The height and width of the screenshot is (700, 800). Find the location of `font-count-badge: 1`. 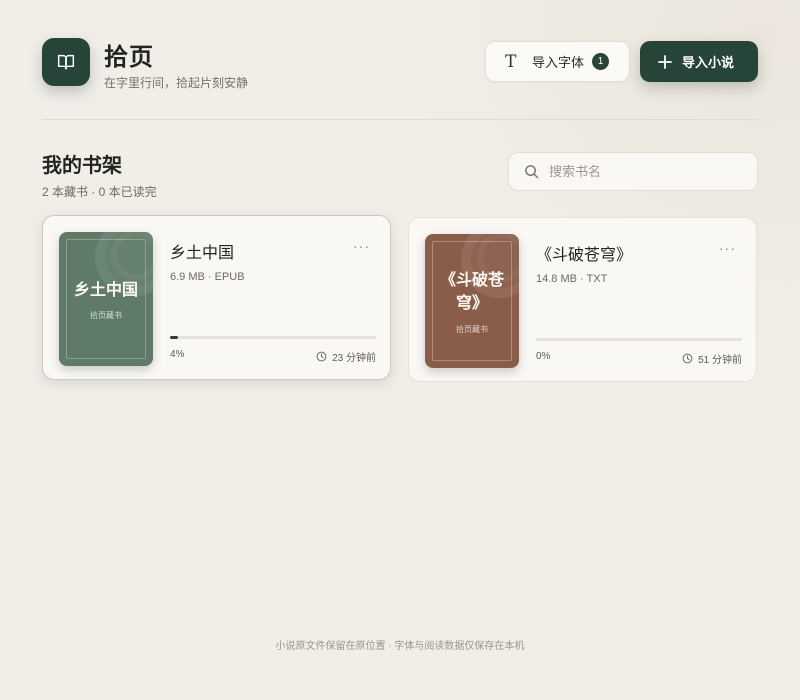

font-count-badge: 1 is located at coordinates (601, 61).